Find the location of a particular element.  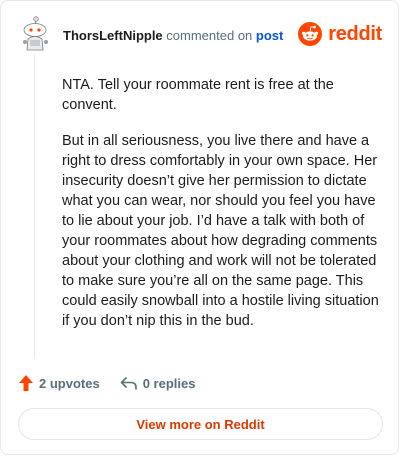

reply-icon is located at coordinates (128, 383).